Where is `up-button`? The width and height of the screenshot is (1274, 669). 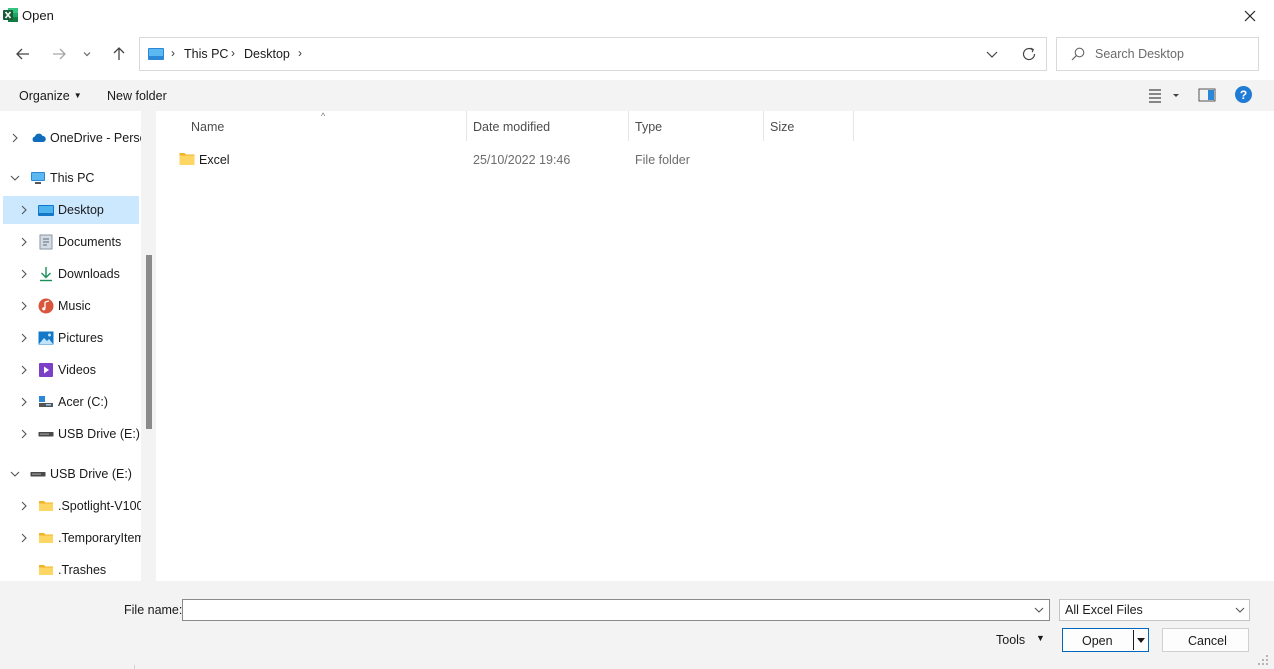
up-button is located at coordinates (119, 54).